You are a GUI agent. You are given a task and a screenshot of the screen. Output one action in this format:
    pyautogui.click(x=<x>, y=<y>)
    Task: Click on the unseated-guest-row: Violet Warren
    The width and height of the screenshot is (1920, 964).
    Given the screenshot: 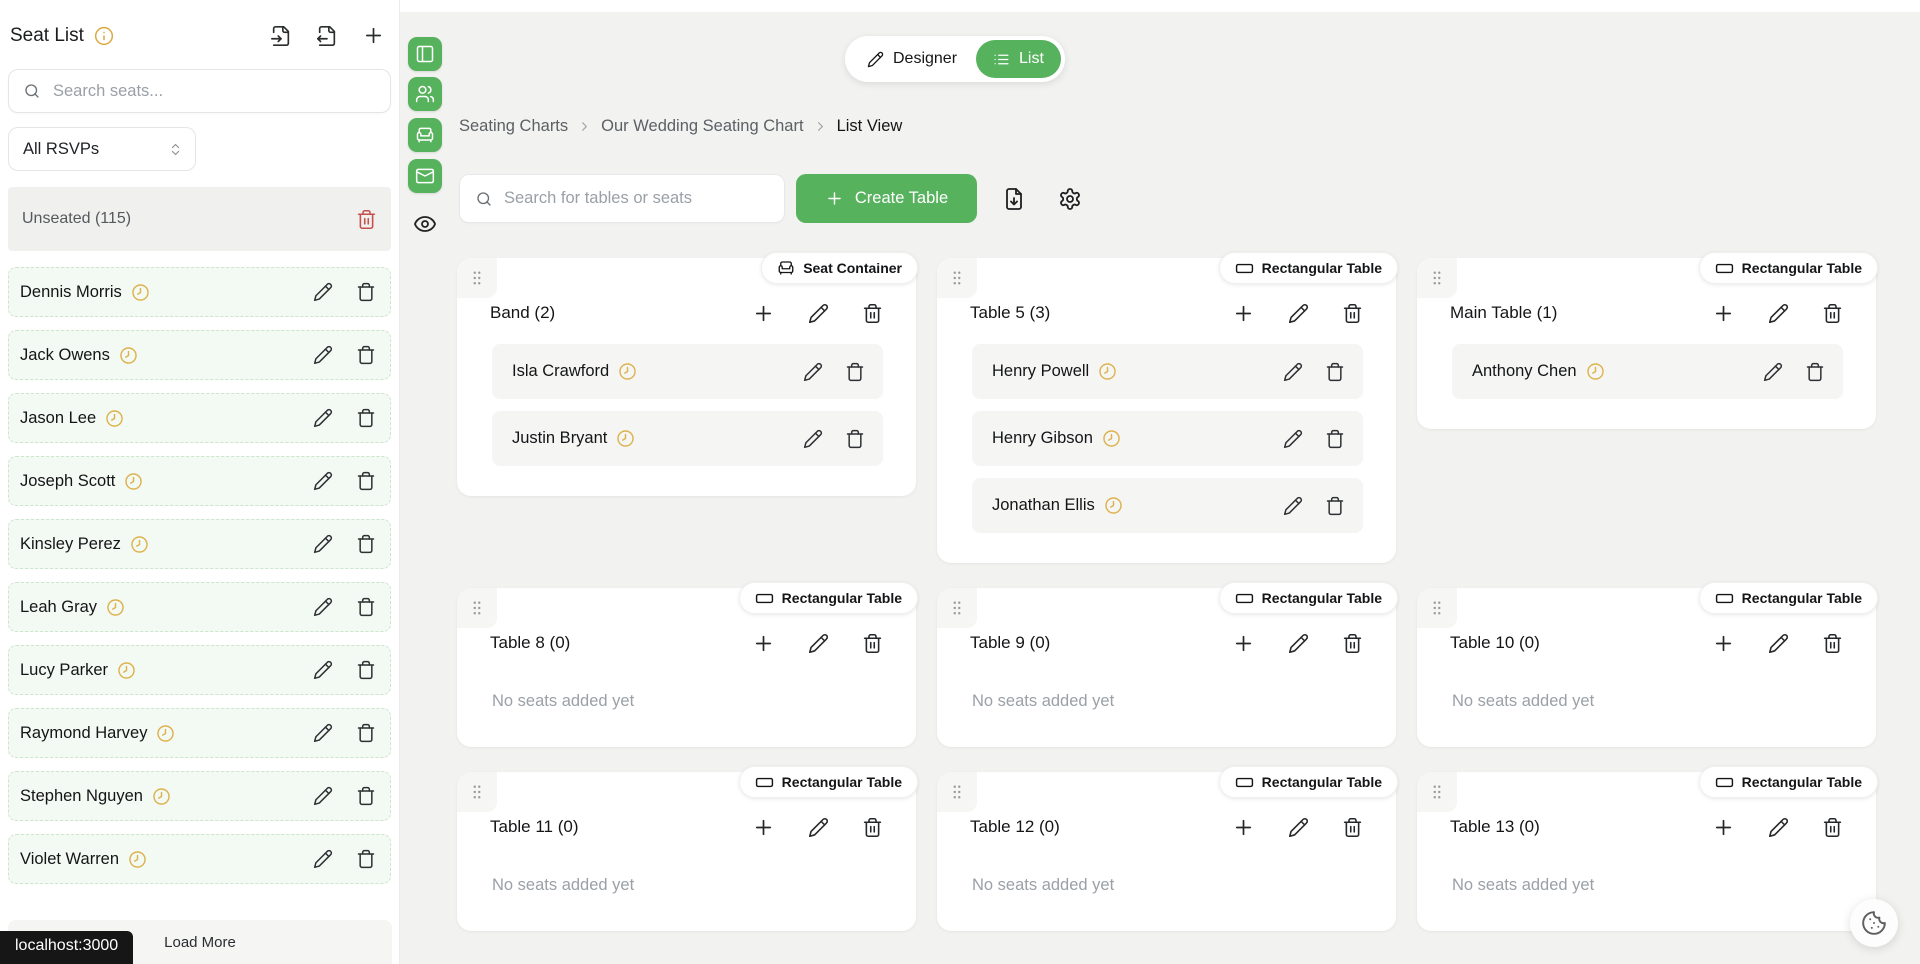 What is the action you would take?
    pyautogui.click(x=199, y=859)
    